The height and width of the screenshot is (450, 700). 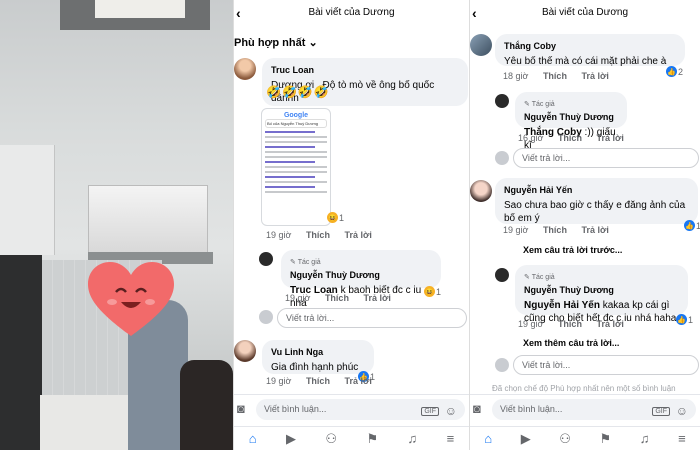 I want to click on comment-text: Gia đình hạnh phúc, so click(x=315, y=367).